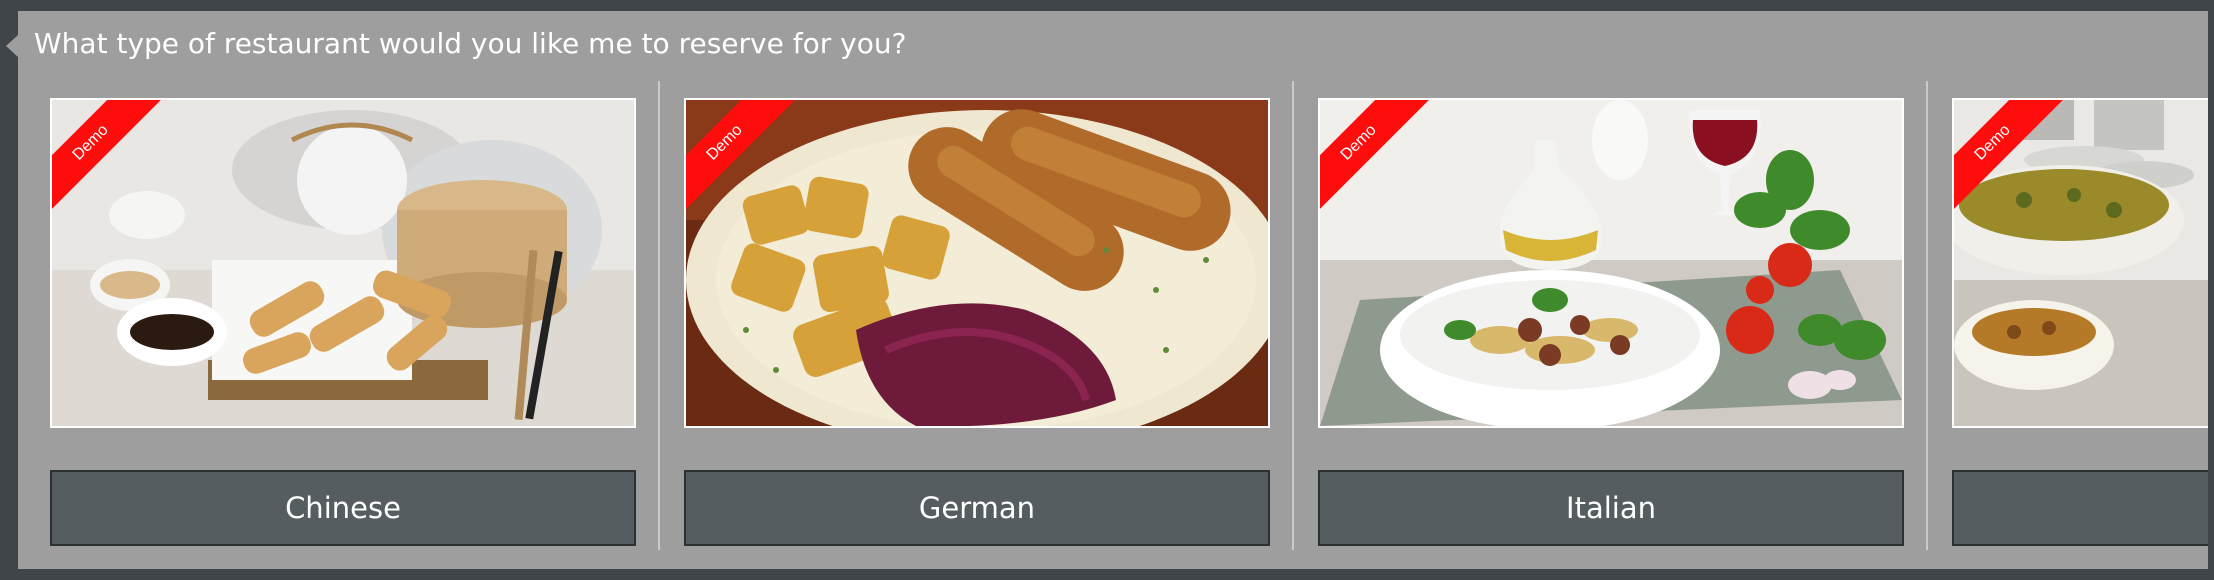 The image size is (2214, 580). What do you see at coordinates (12, 46) in the screenshot?
I see `bubble-pointer` at bounding box center [12, 46].